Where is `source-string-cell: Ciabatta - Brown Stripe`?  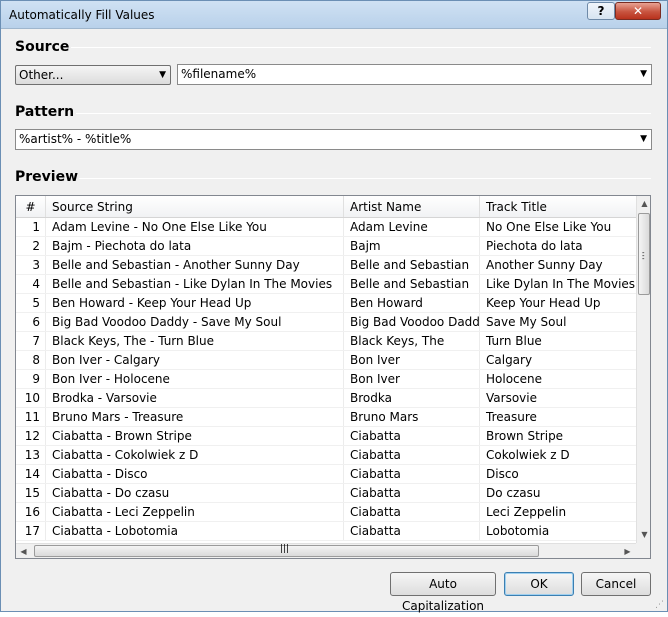 source-string-cell: Ciabatta - Brown Stripe is located at coordinates (195, 436).